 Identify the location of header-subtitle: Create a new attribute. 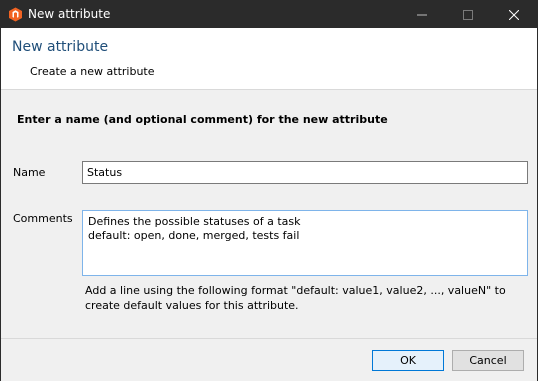
(92, 71).